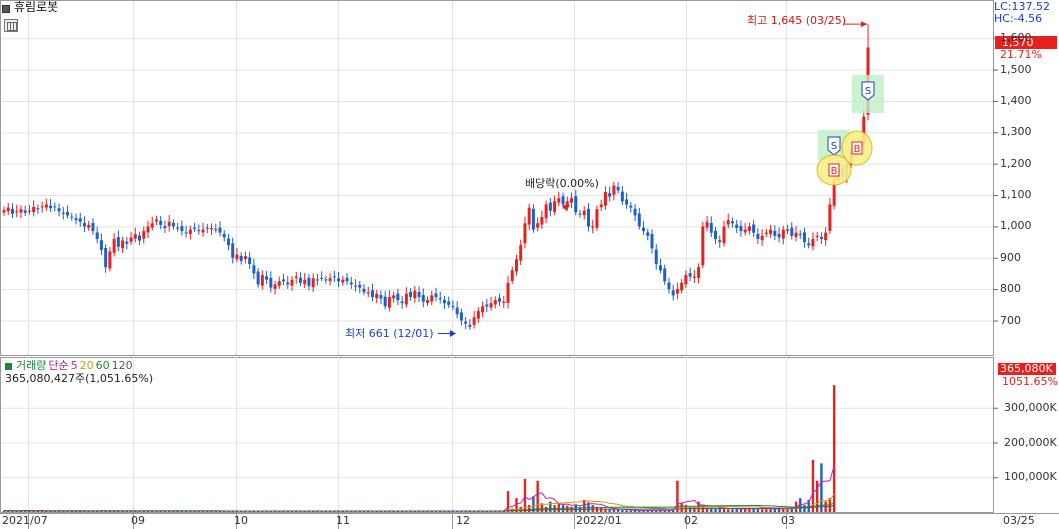  What do you see at coordinates (691, 520) in the screenshot?
I see `x-tick-label: 02` at bounding box center [691, 520].